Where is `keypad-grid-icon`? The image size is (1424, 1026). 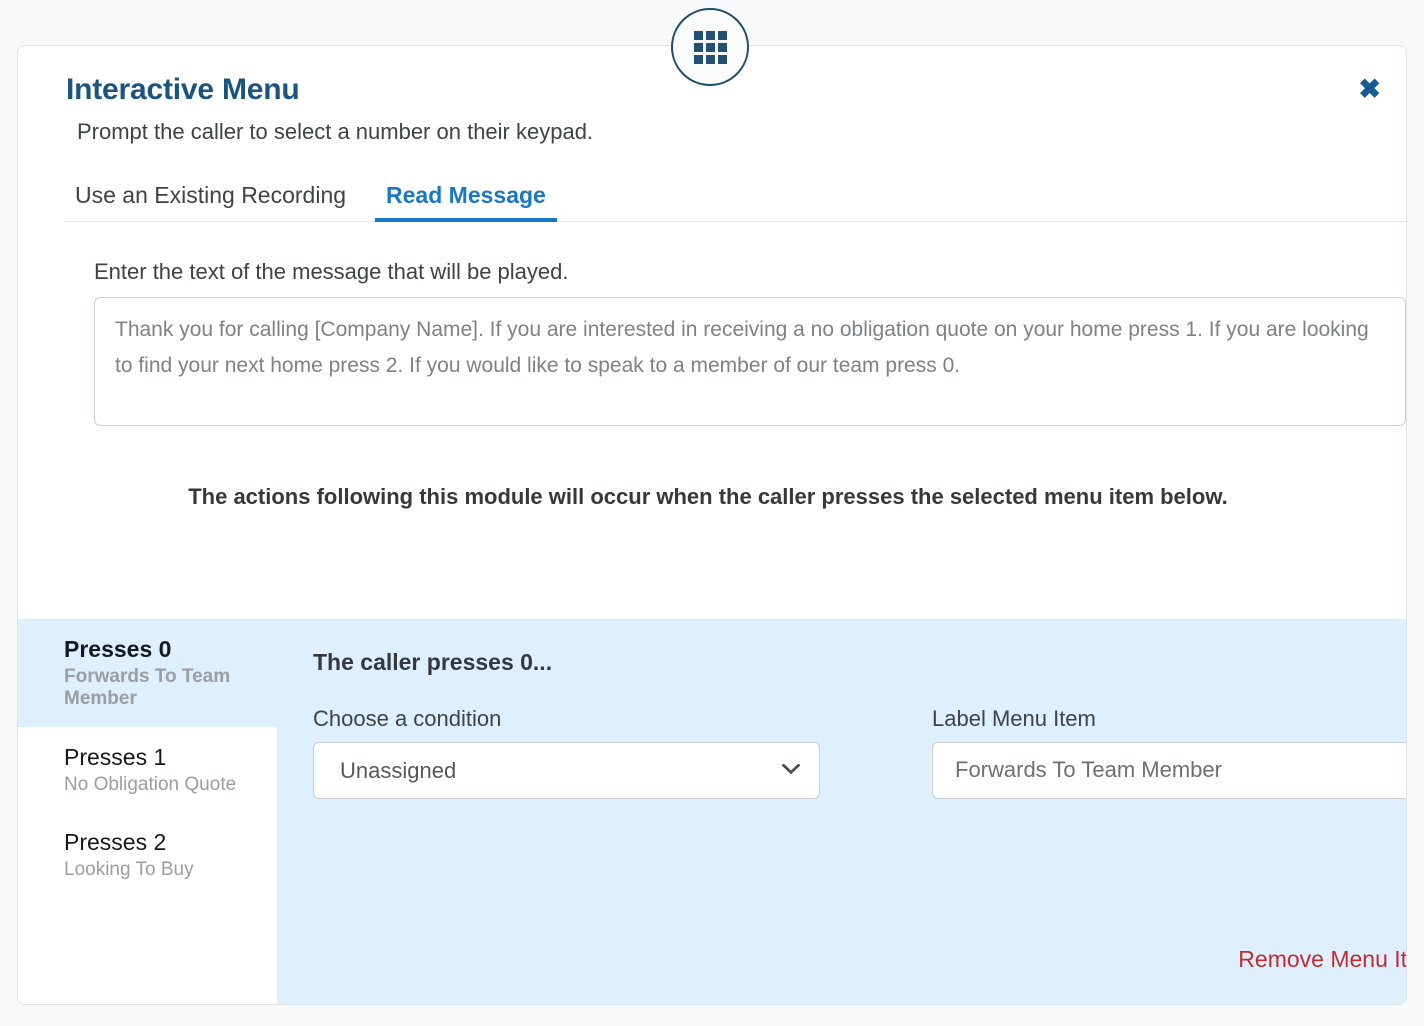
keypad-grid-icon is located at coordinates (710, 47).